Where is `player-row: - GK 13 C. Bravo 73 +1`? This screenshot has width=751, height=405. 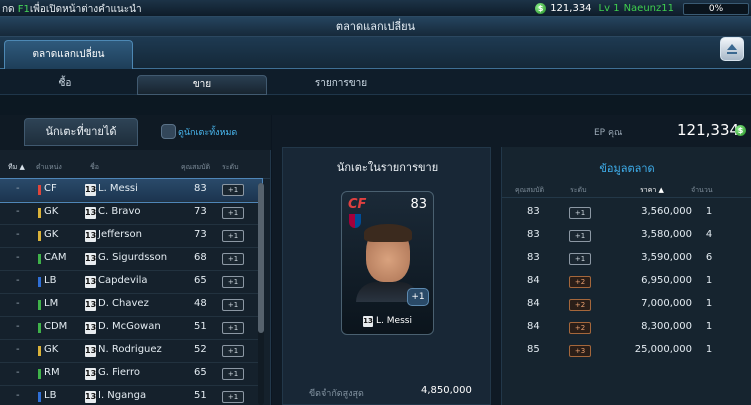
player-row: - GK 13 C. Bravo 73 +1 is located at coordinates (131, 213).